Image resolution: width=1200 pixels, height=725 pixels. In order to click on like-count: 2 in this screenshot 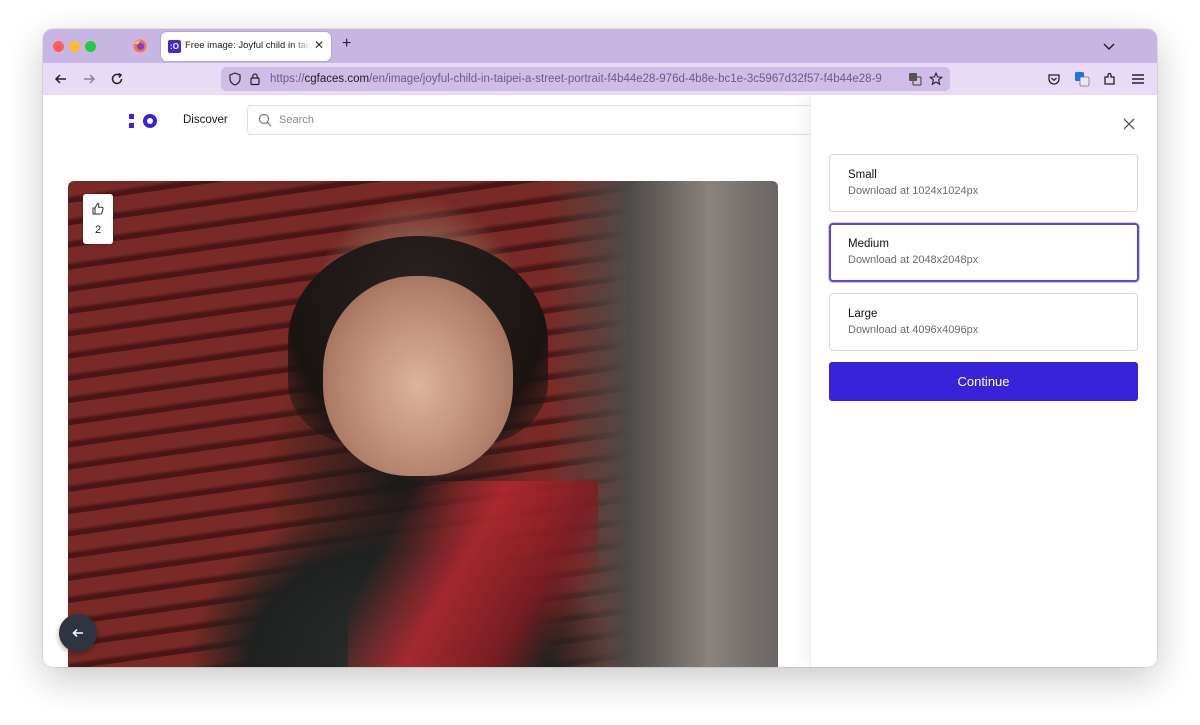, I will do `click(98, 230)`.